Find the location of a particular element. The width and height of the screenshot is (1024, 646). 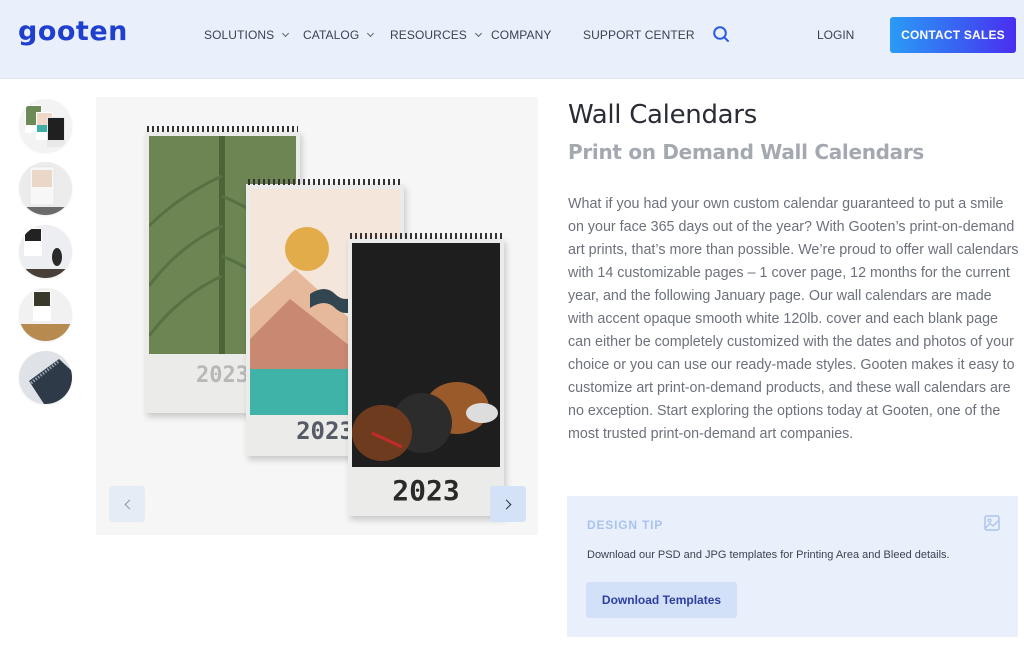

nav-resources: RESOURCES is located at coordinates (436, 35).